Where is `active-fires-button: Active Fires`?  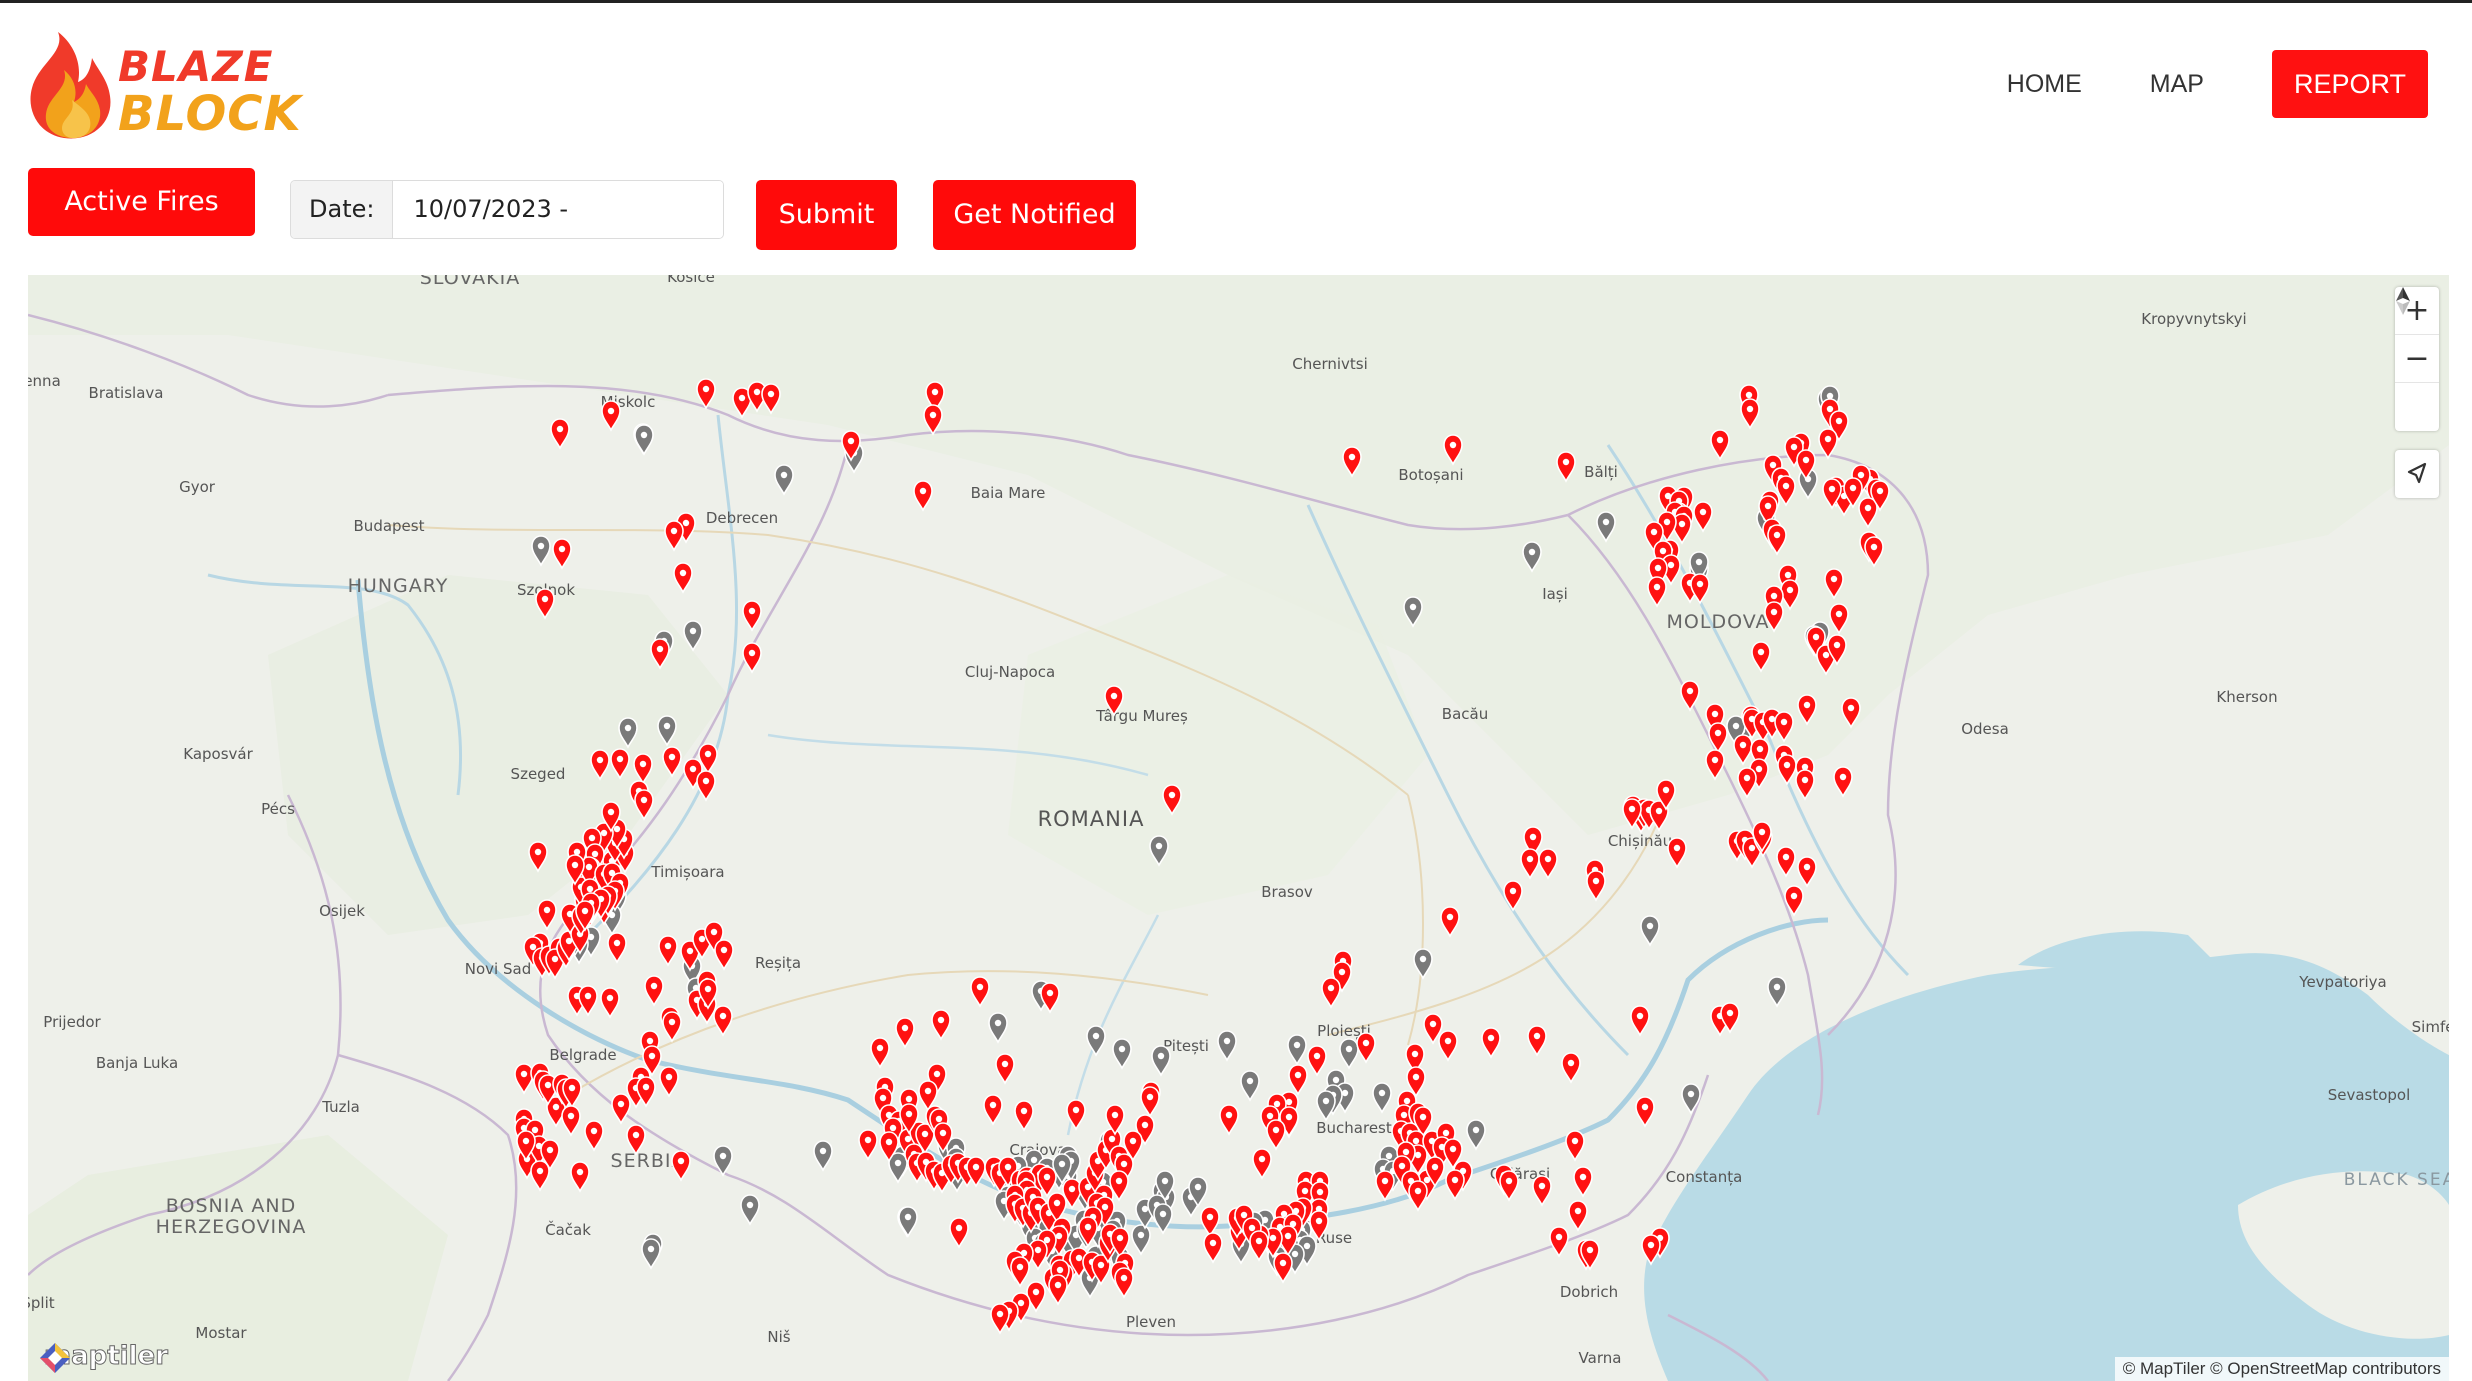 active-fires-button: Active Fires is located at coordinates (141, 202).